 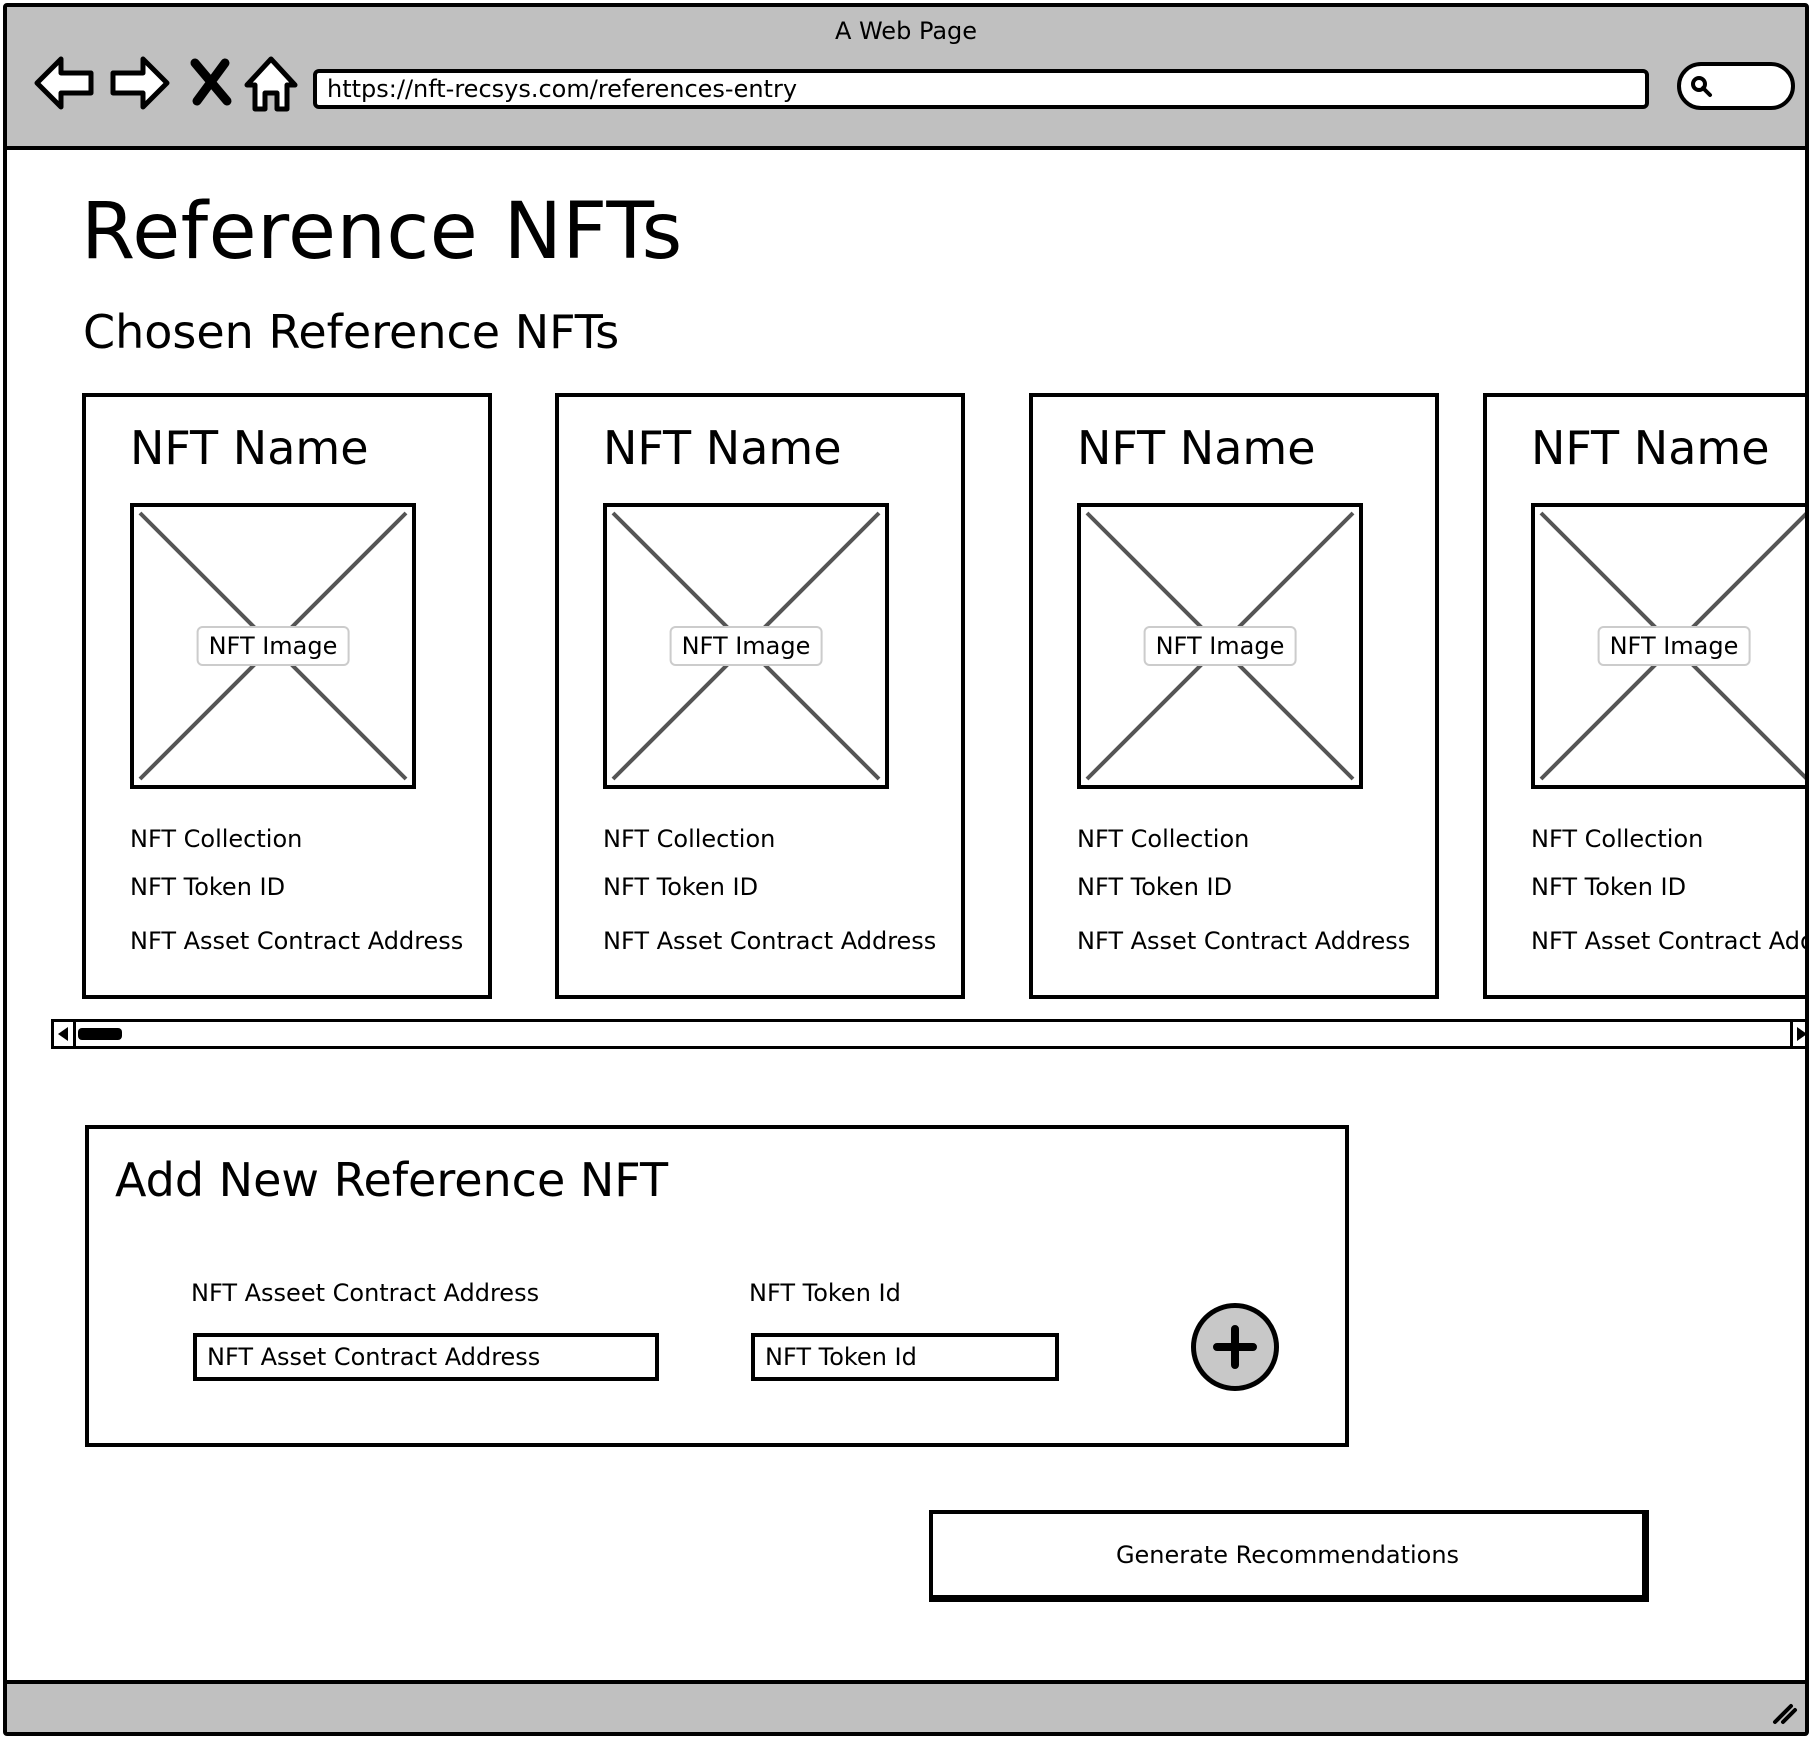 What do you see at coordinates (351, 332) in the screenshot?
I see `section-title: Chosen Reference NFTs` at bounding box center [351, 332].